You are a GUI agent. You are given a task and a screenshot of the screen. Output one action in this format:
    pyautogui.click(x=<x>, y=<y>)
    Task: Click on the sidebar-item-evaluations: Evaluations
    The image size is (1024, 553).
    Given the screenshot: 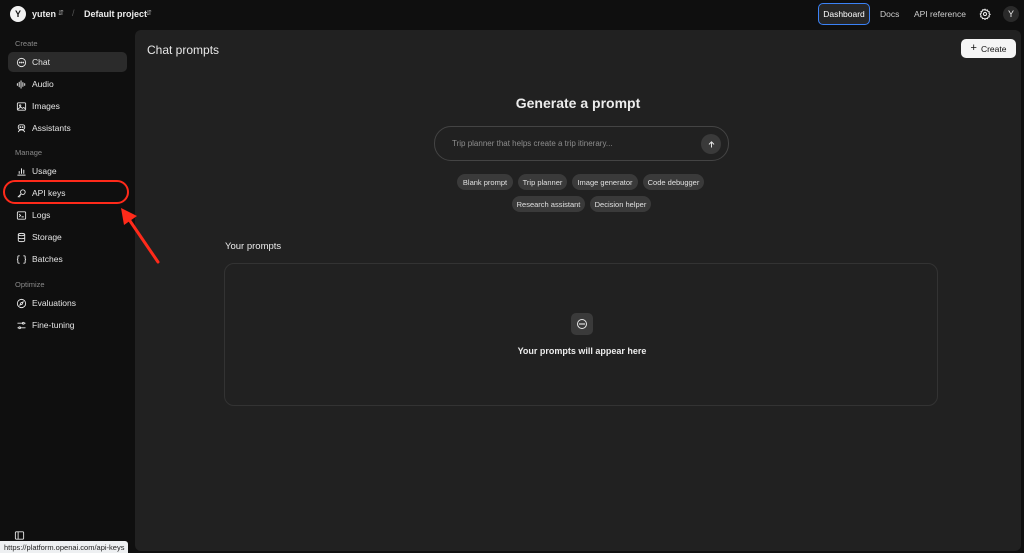 What is the action you would take?
    pyautogui.click(x=67, y=303)
    